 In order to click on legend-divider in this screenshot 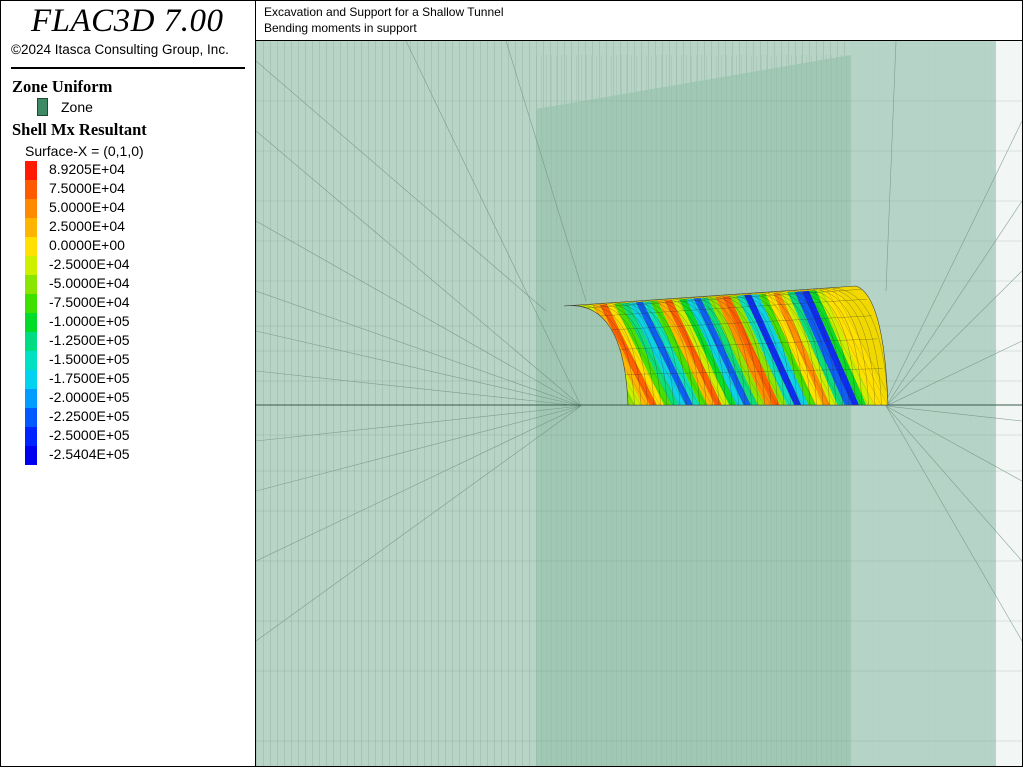, I will do `click(128, 68)`.